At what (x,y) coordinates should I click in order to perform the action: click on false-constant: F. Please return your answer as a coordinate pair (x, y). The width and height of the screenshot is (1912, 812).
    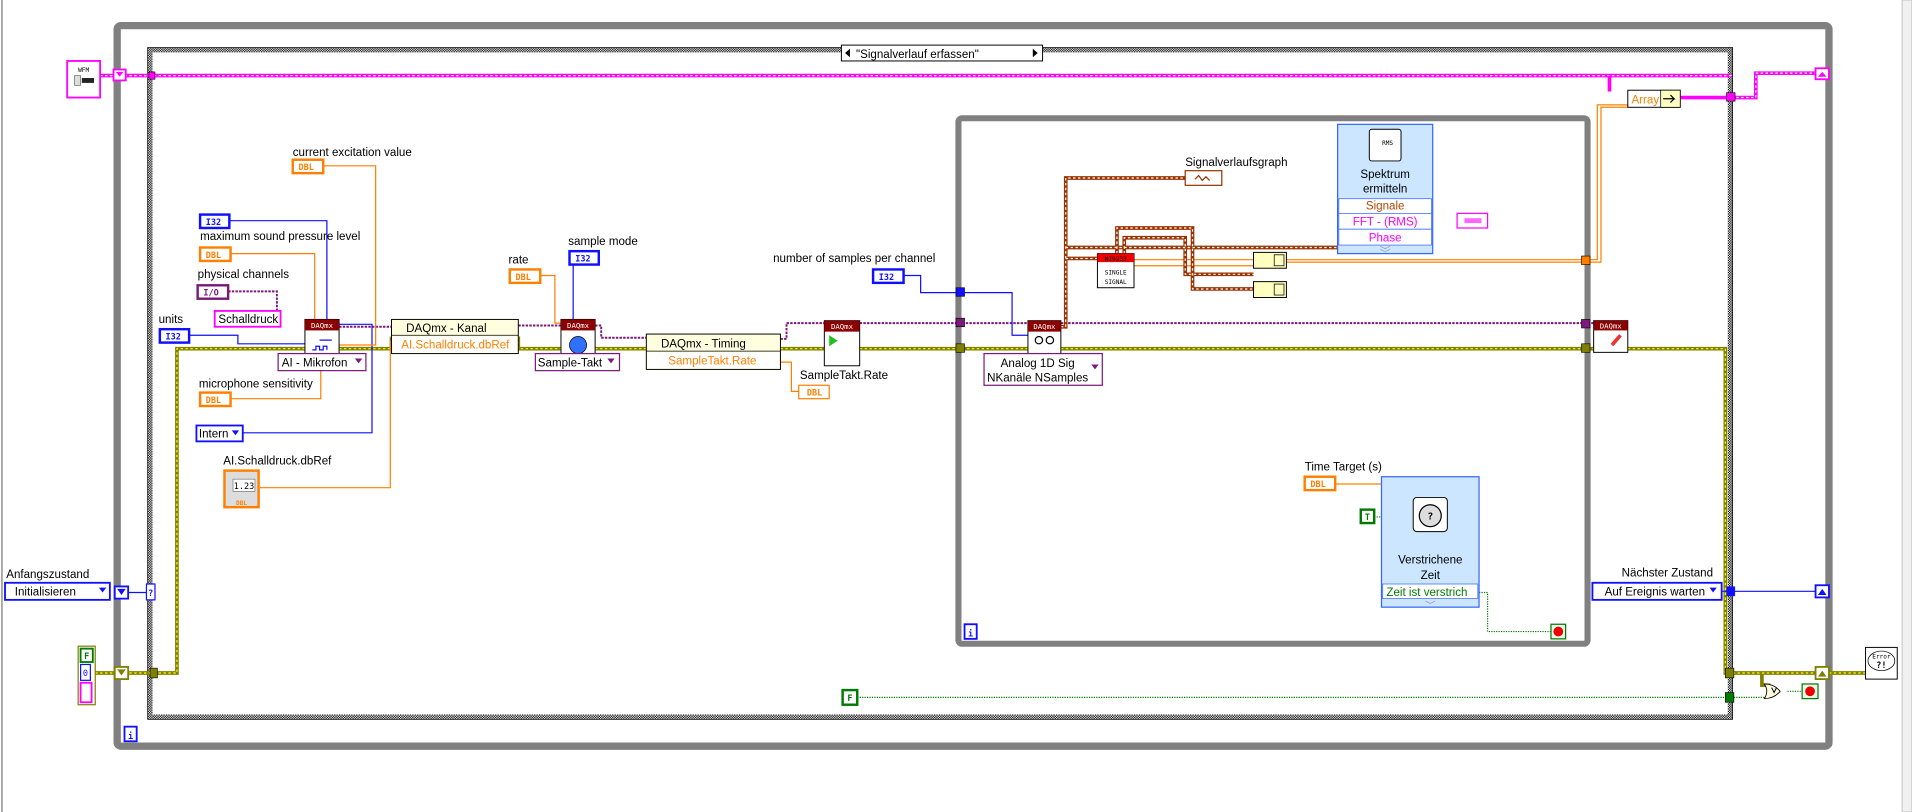
    Looking at the image, I should click on (850, 697).